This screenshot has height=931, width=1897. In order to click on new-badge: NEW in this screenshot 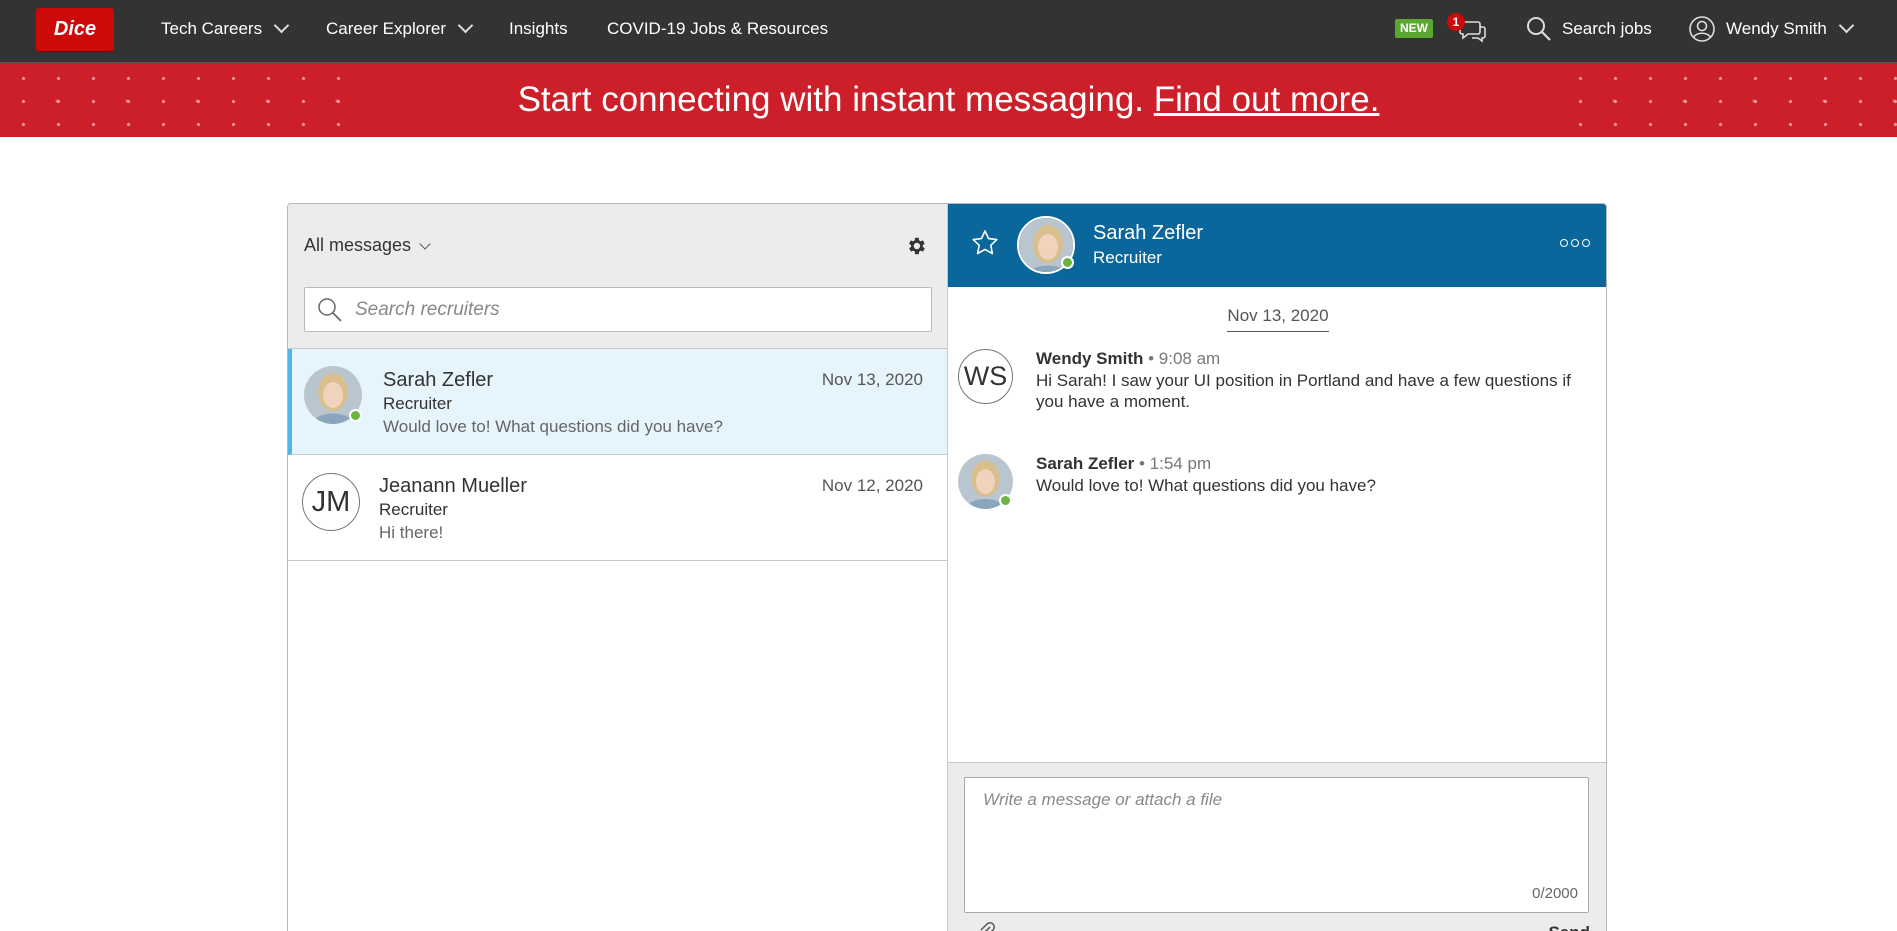, I will do `click(1414, 28)`.